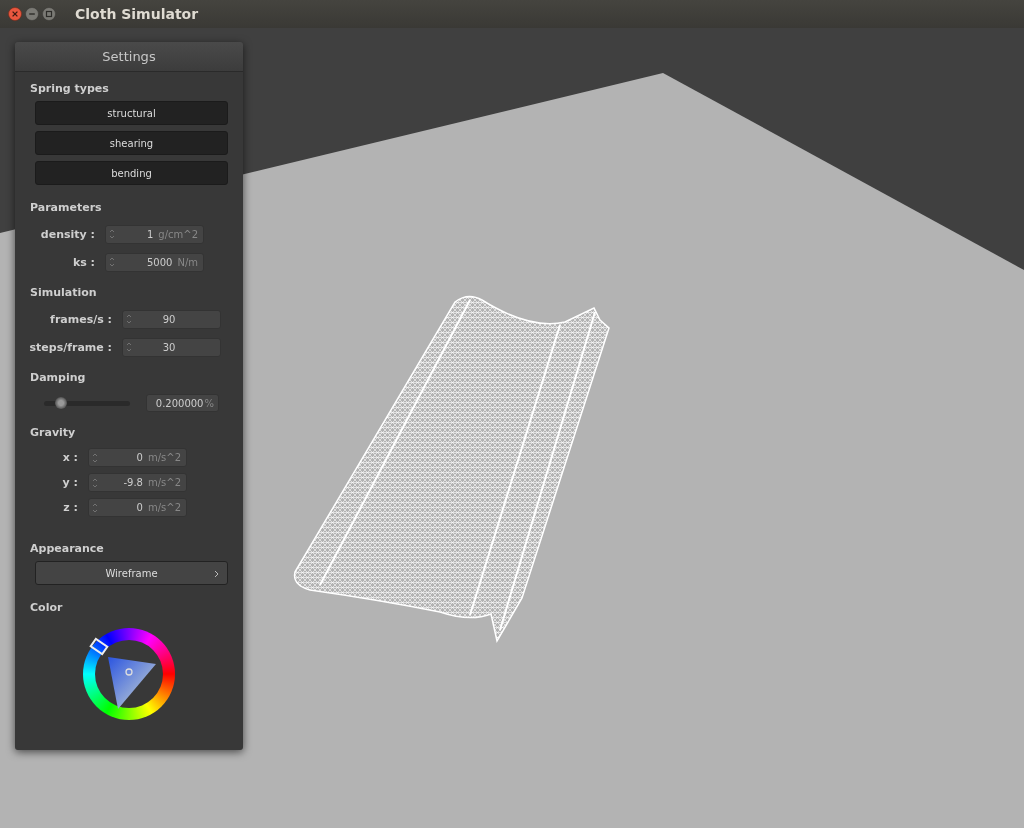  Describe the element at coordinates (129, 57) in the screenshot. I see `panel-title: Settings` at that location.